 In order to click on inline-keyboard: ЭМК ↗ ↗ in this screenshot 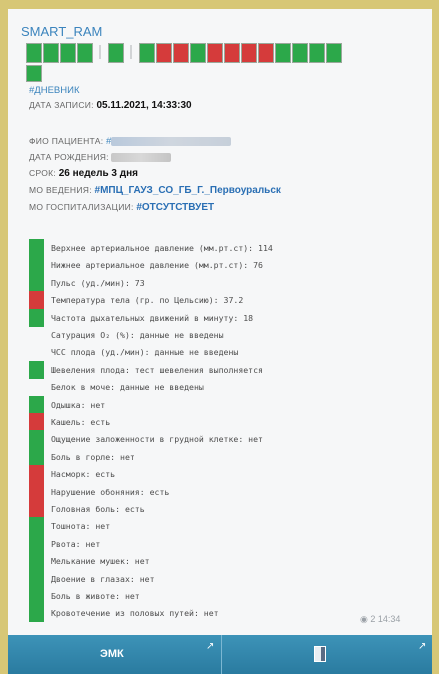, I will do `click(220, 654)`.